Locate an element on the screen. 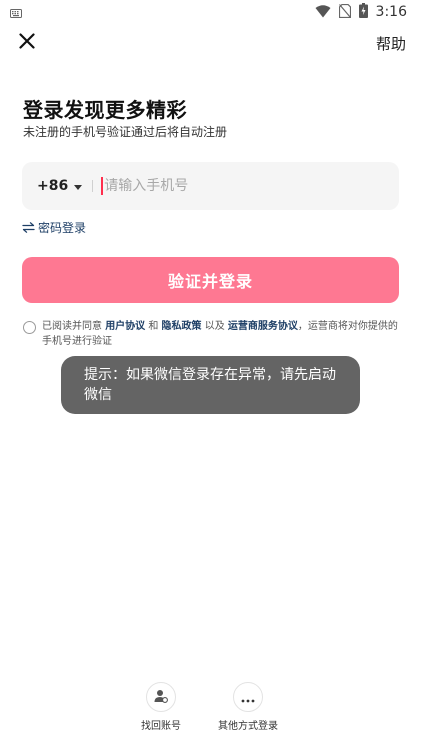  wifi-icon is located at coordinates (323, 12).